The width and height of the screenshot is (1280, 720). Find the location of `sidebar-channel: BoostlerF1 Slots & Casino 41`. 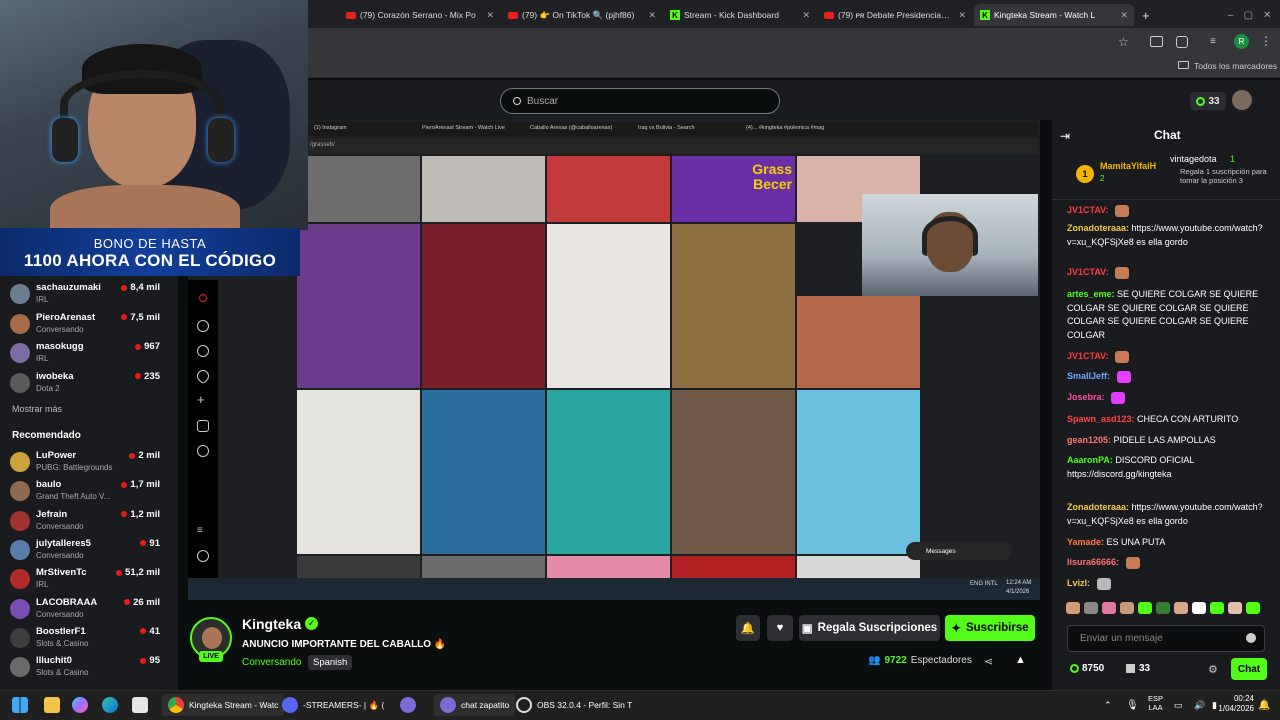

sidebar-channel: BoostlerF1 Slots & Casino 41 is located at coordinates (85, 639).